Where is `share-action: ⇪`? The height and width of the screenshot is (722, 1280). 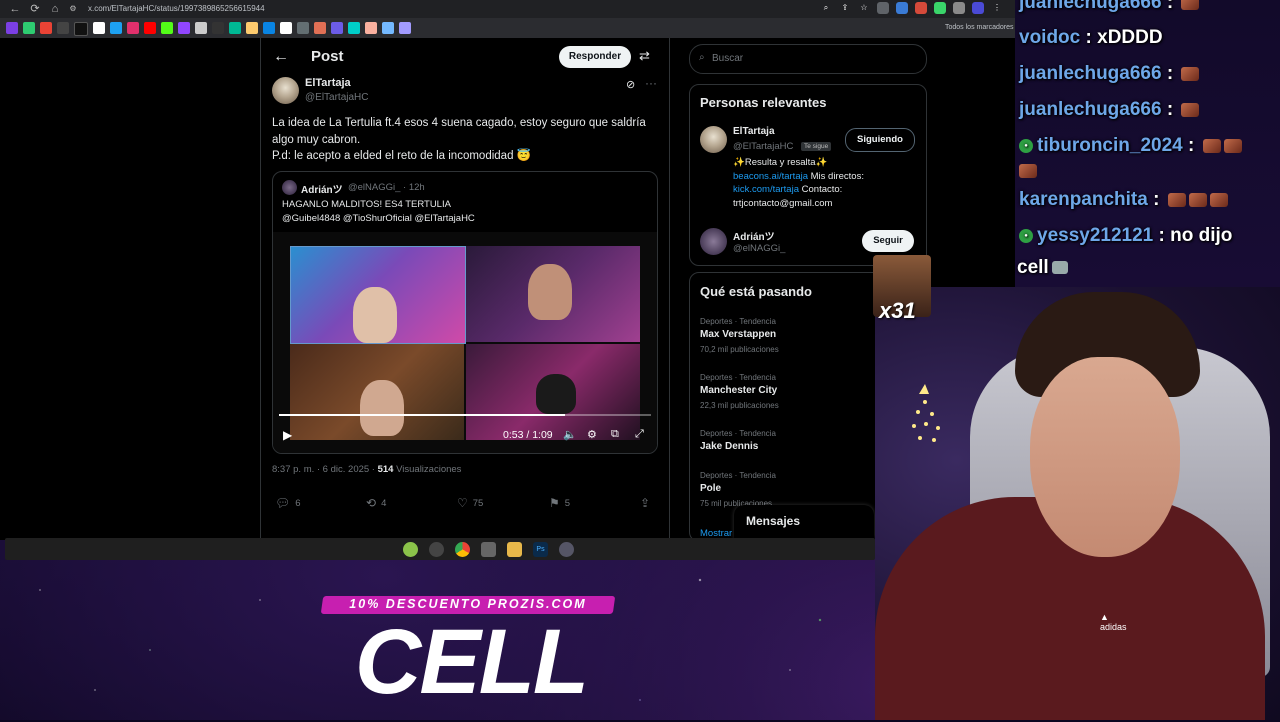
share-action: ⇪ is located at coordinates (645, 503).